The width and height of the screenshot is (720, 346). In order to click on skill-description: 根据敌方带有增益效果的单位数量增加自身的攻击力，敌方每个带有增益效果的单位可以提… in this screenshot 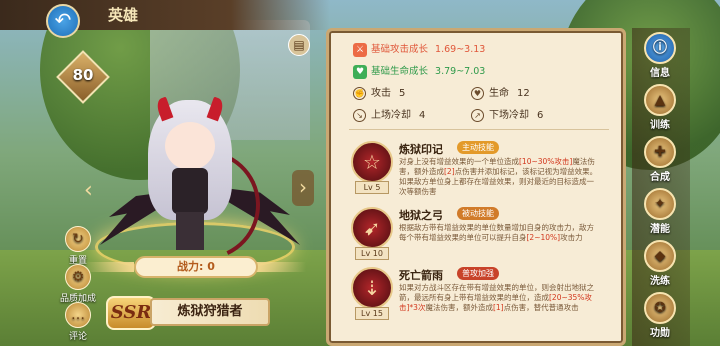, I will do `click(499, 233)`.